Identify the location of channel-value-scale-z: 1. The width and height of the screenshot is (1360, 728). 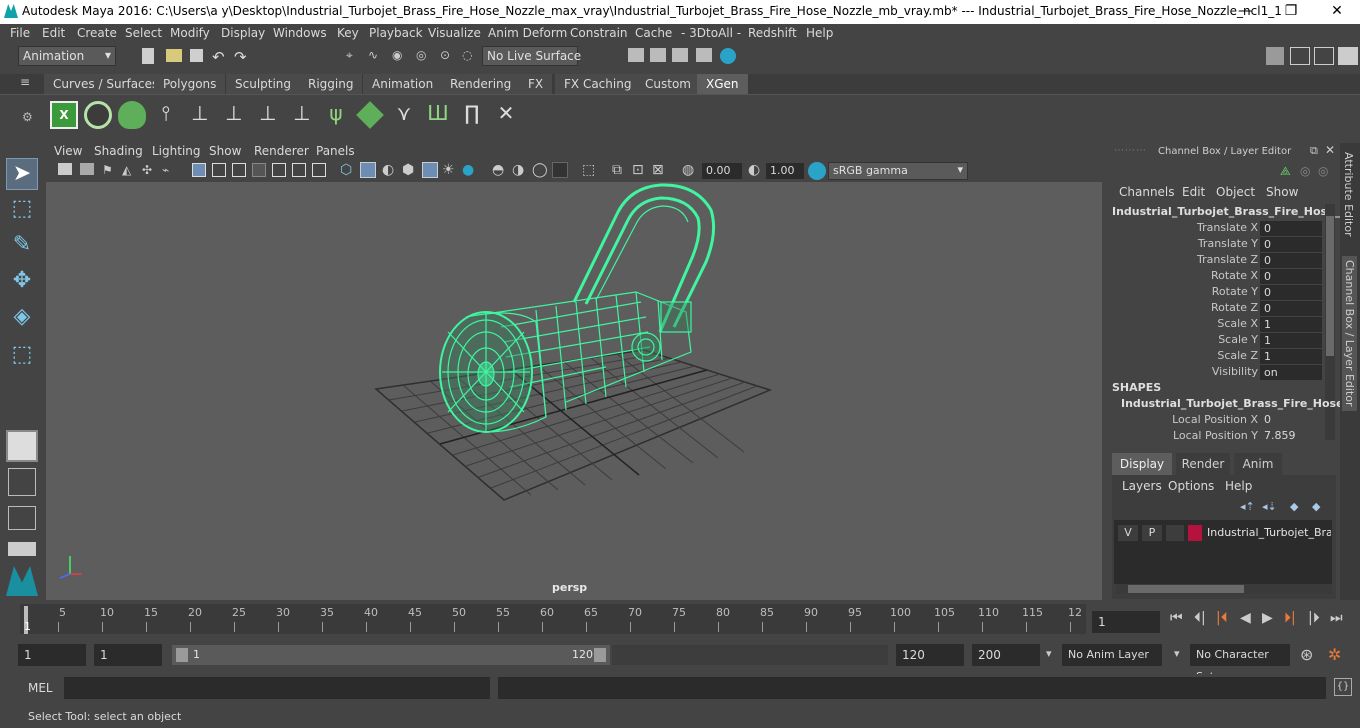
(1291, 356).